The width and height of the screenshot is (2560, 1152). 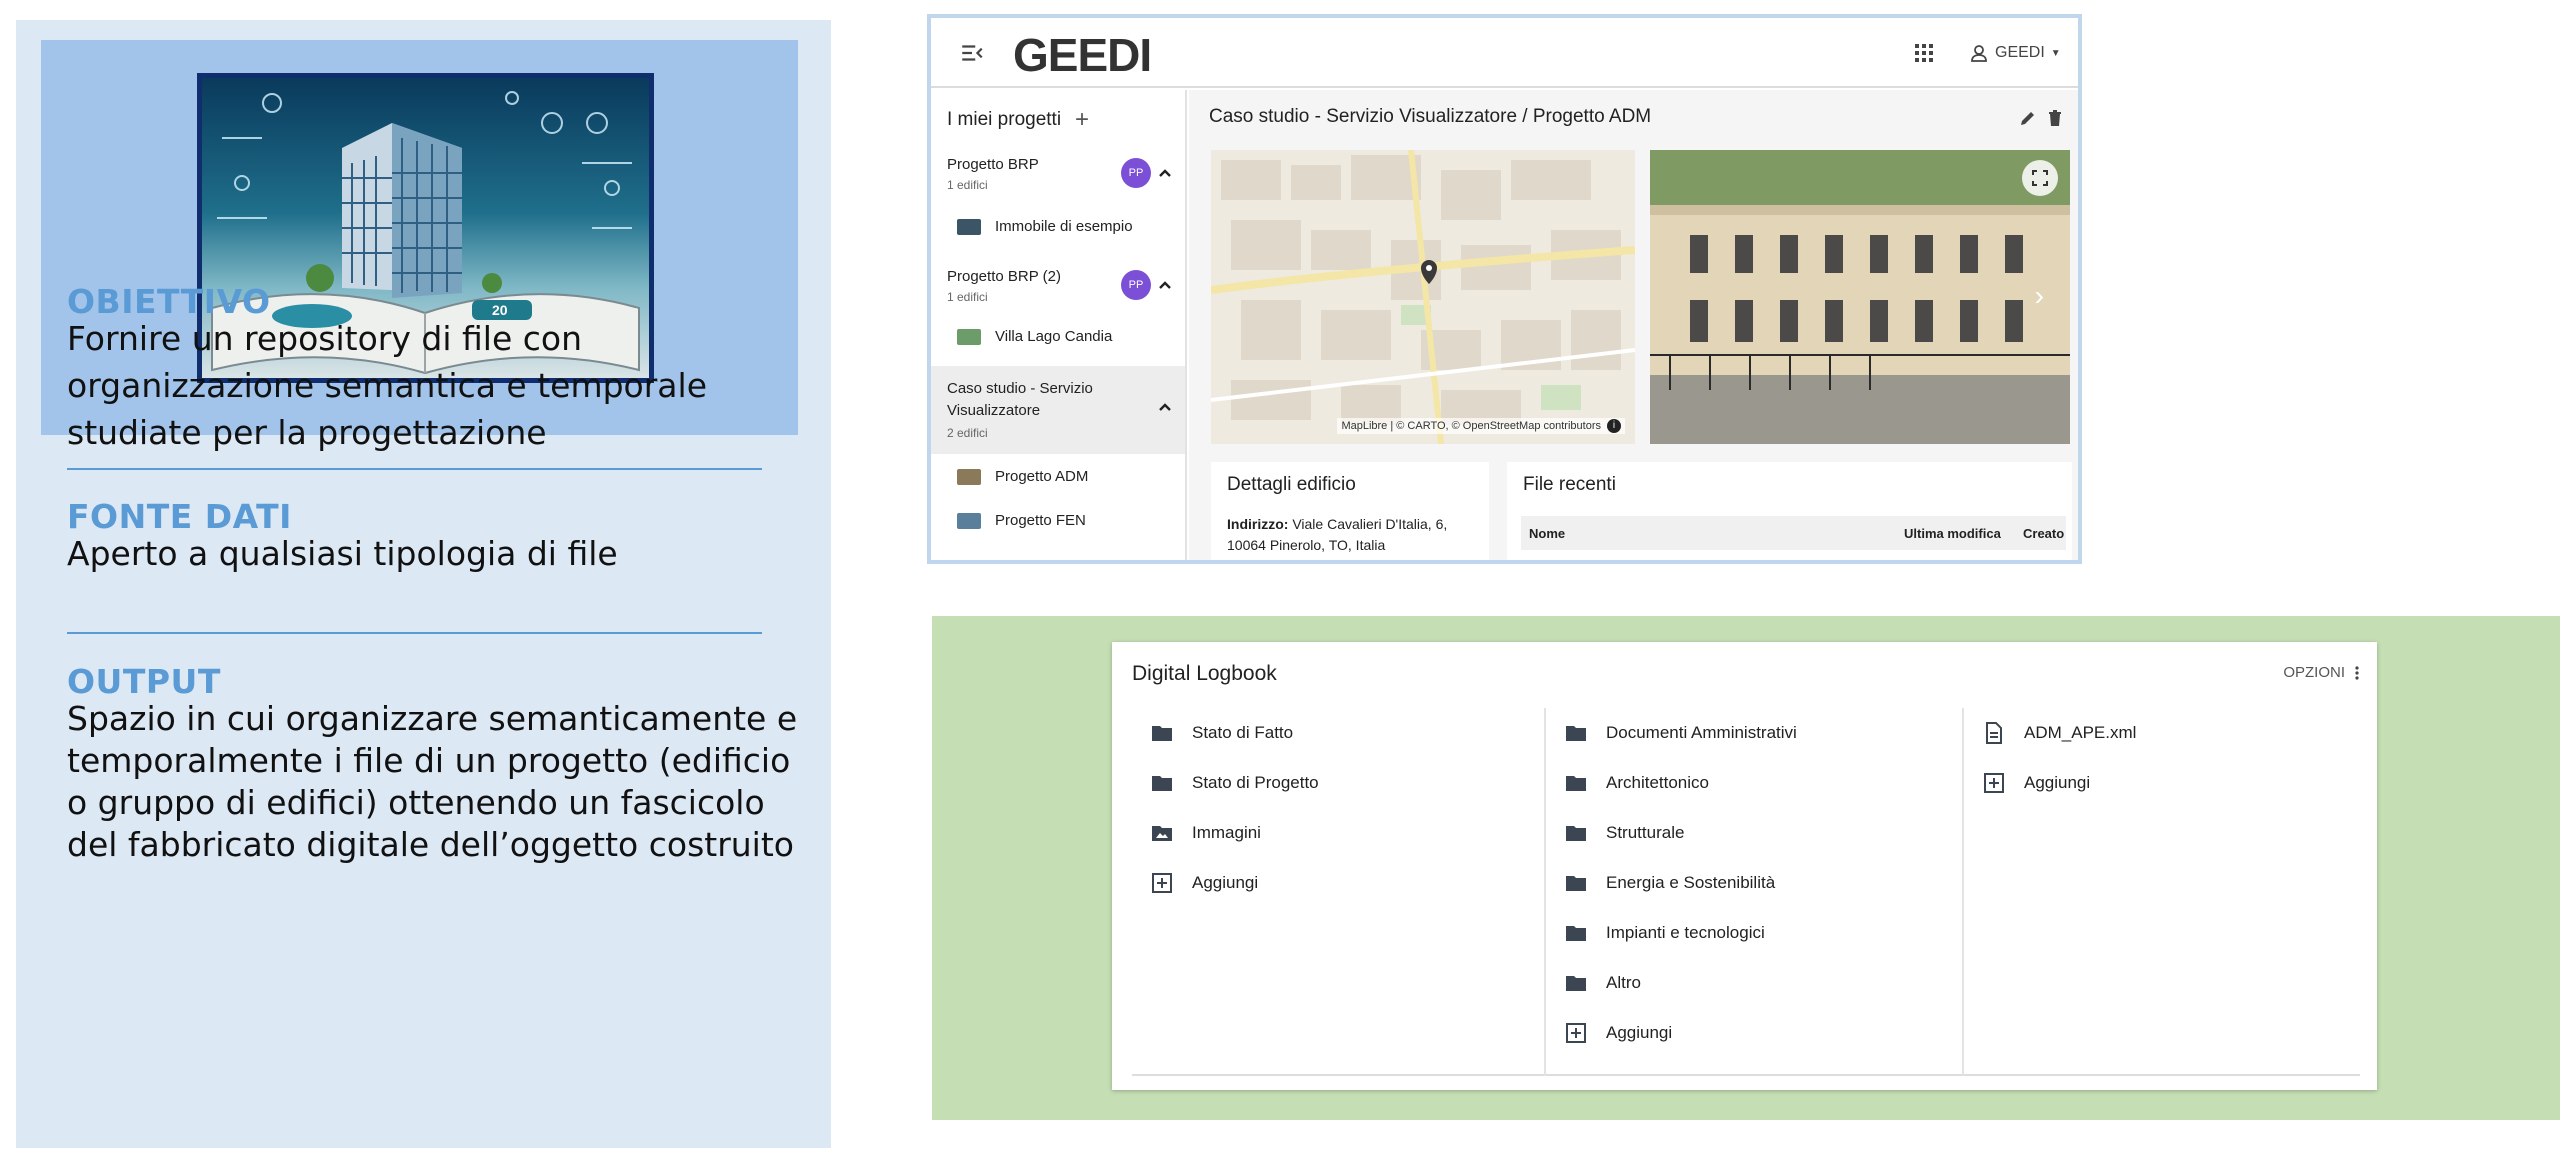 I want to click on breadcrumb-parent: Caso studio - Servizio Visualizzatore, so click(x=1363, y=116).